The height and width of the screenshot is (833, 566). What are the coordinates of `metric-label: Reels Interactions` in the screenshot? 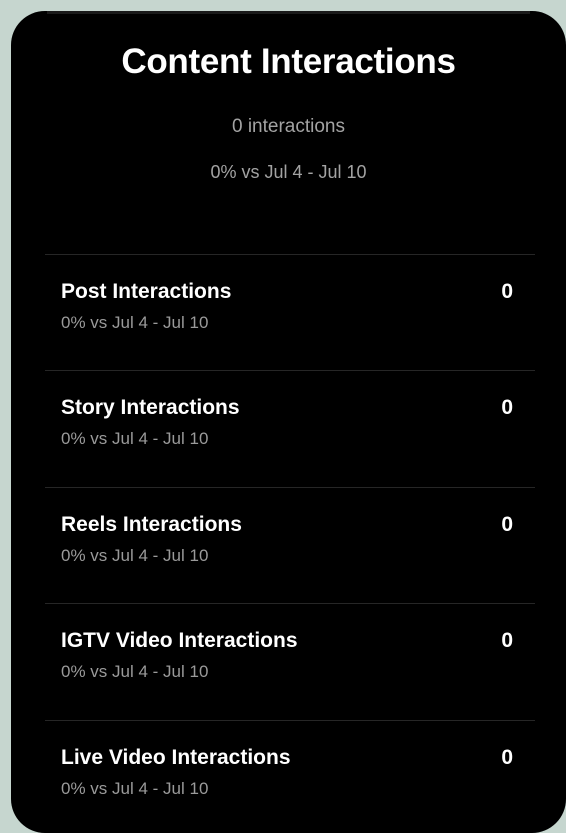 It's located at (151, 524).